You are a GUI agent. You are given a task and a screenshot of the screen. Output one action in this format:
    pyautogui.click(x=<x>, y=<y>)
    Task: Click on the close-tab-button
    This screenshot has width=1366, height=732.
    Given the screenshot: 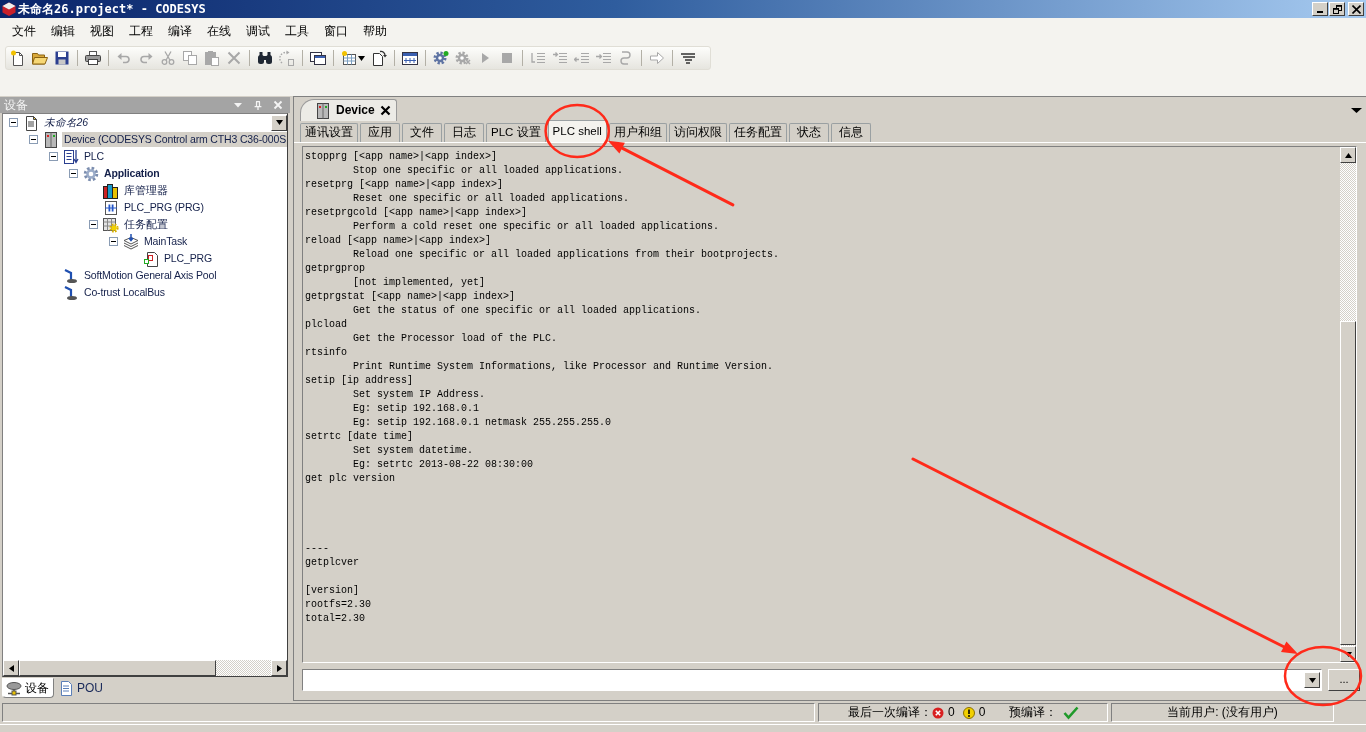 What is the action you would take?
    pyautogui.click(x=385, y=110)
    